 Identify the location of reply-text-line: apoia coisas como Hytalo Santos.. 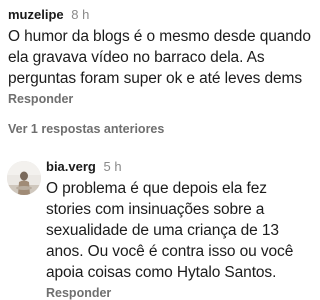
(161, 272).